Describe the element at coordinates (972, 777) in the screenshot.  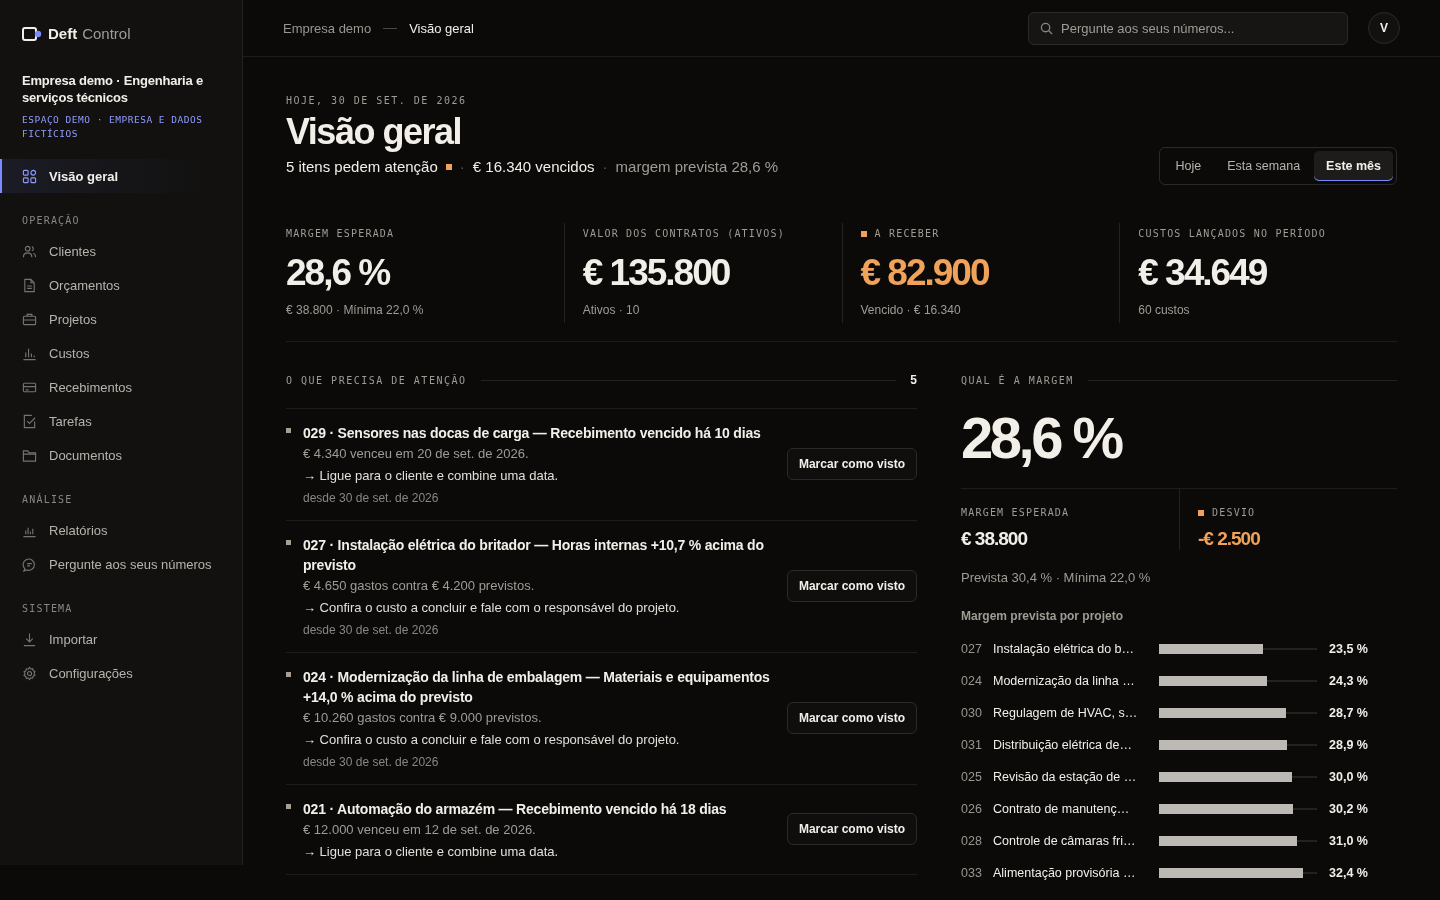
I see `project-code: 025` at that location.